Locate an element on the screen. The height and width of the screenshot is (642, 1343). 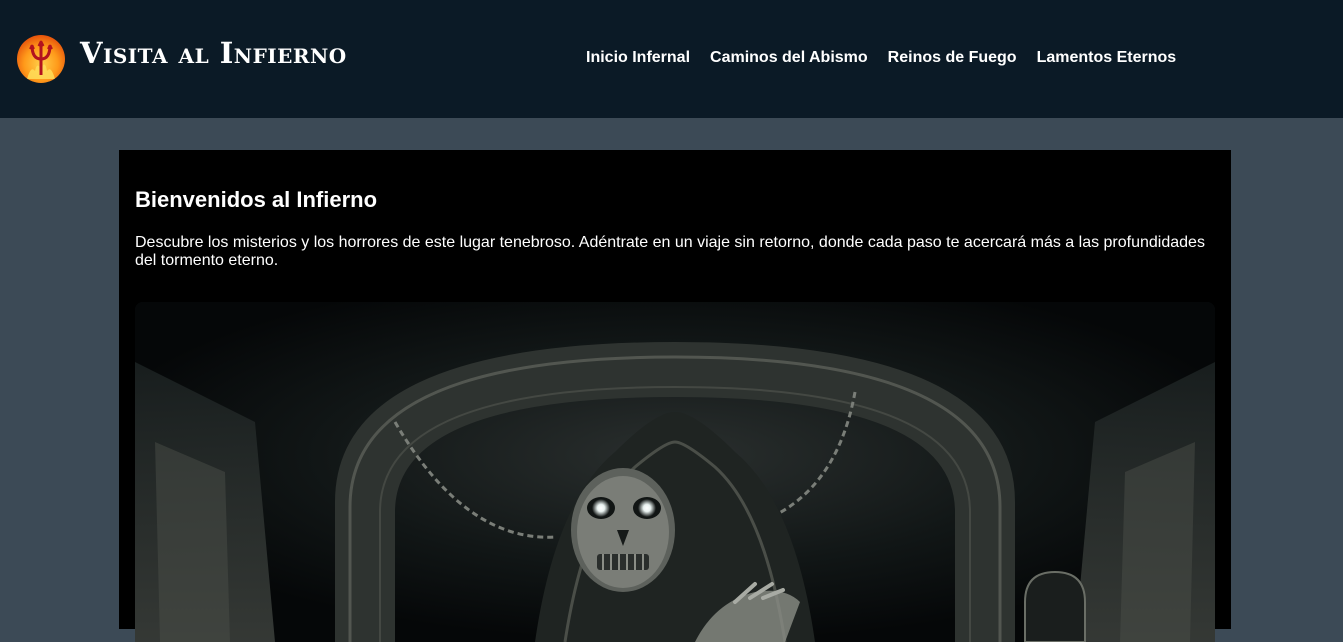
site-title: Visita al Infierno is located at coordinates (213, 53).